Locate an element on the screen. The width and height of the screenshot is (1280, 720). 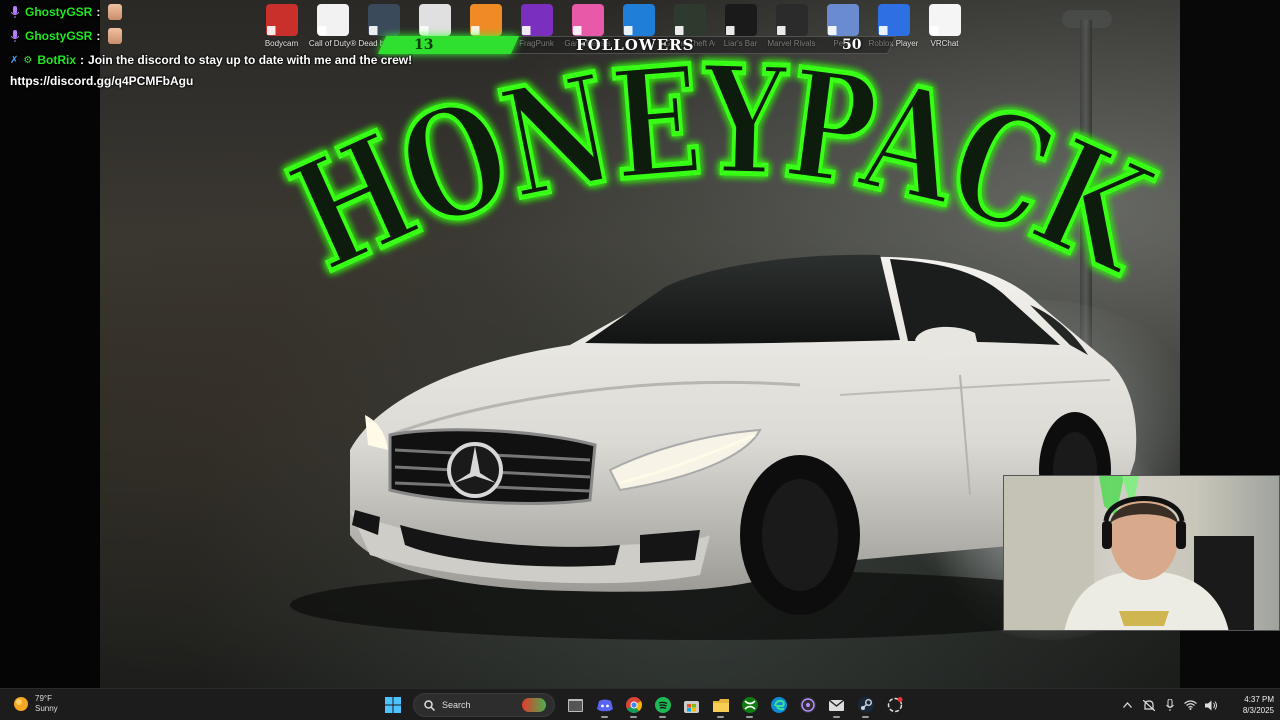
edge-icon is located at coordinates (778, 705).